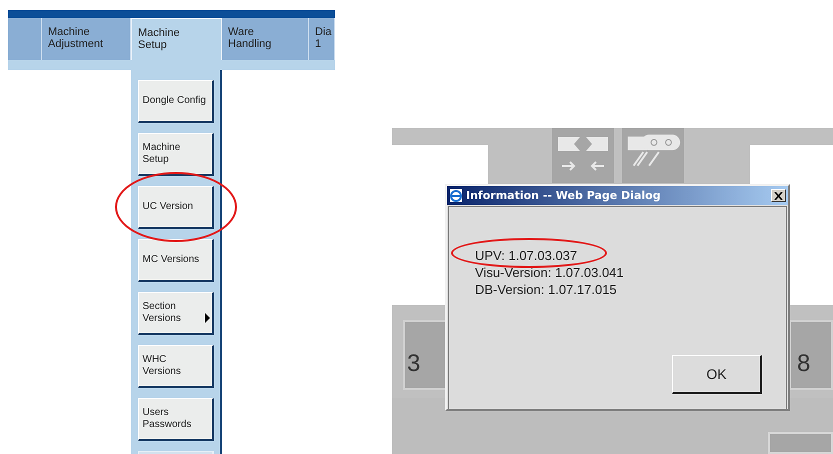 The image size is (833, 454). What do you see at coordinates (176, 207) in the screenshot?
I see `menu-button: UC Version` at bounding box center [176, 207].